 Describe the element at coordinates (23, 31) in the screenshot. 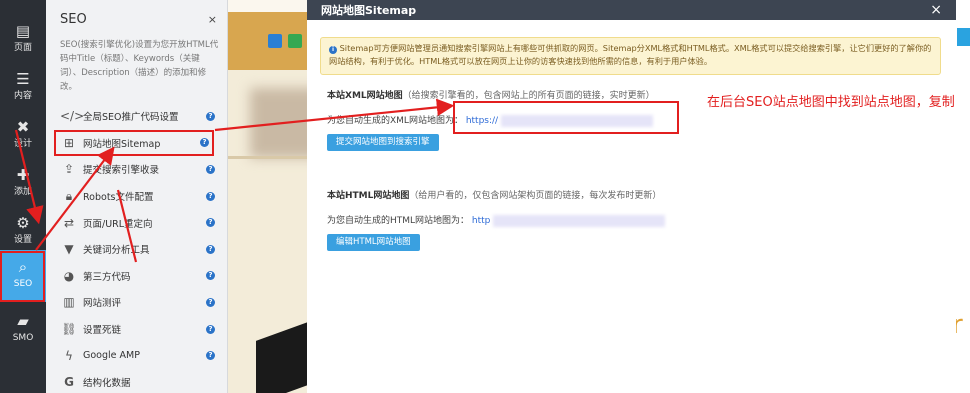

I see `page-icon: ▤` at that location.